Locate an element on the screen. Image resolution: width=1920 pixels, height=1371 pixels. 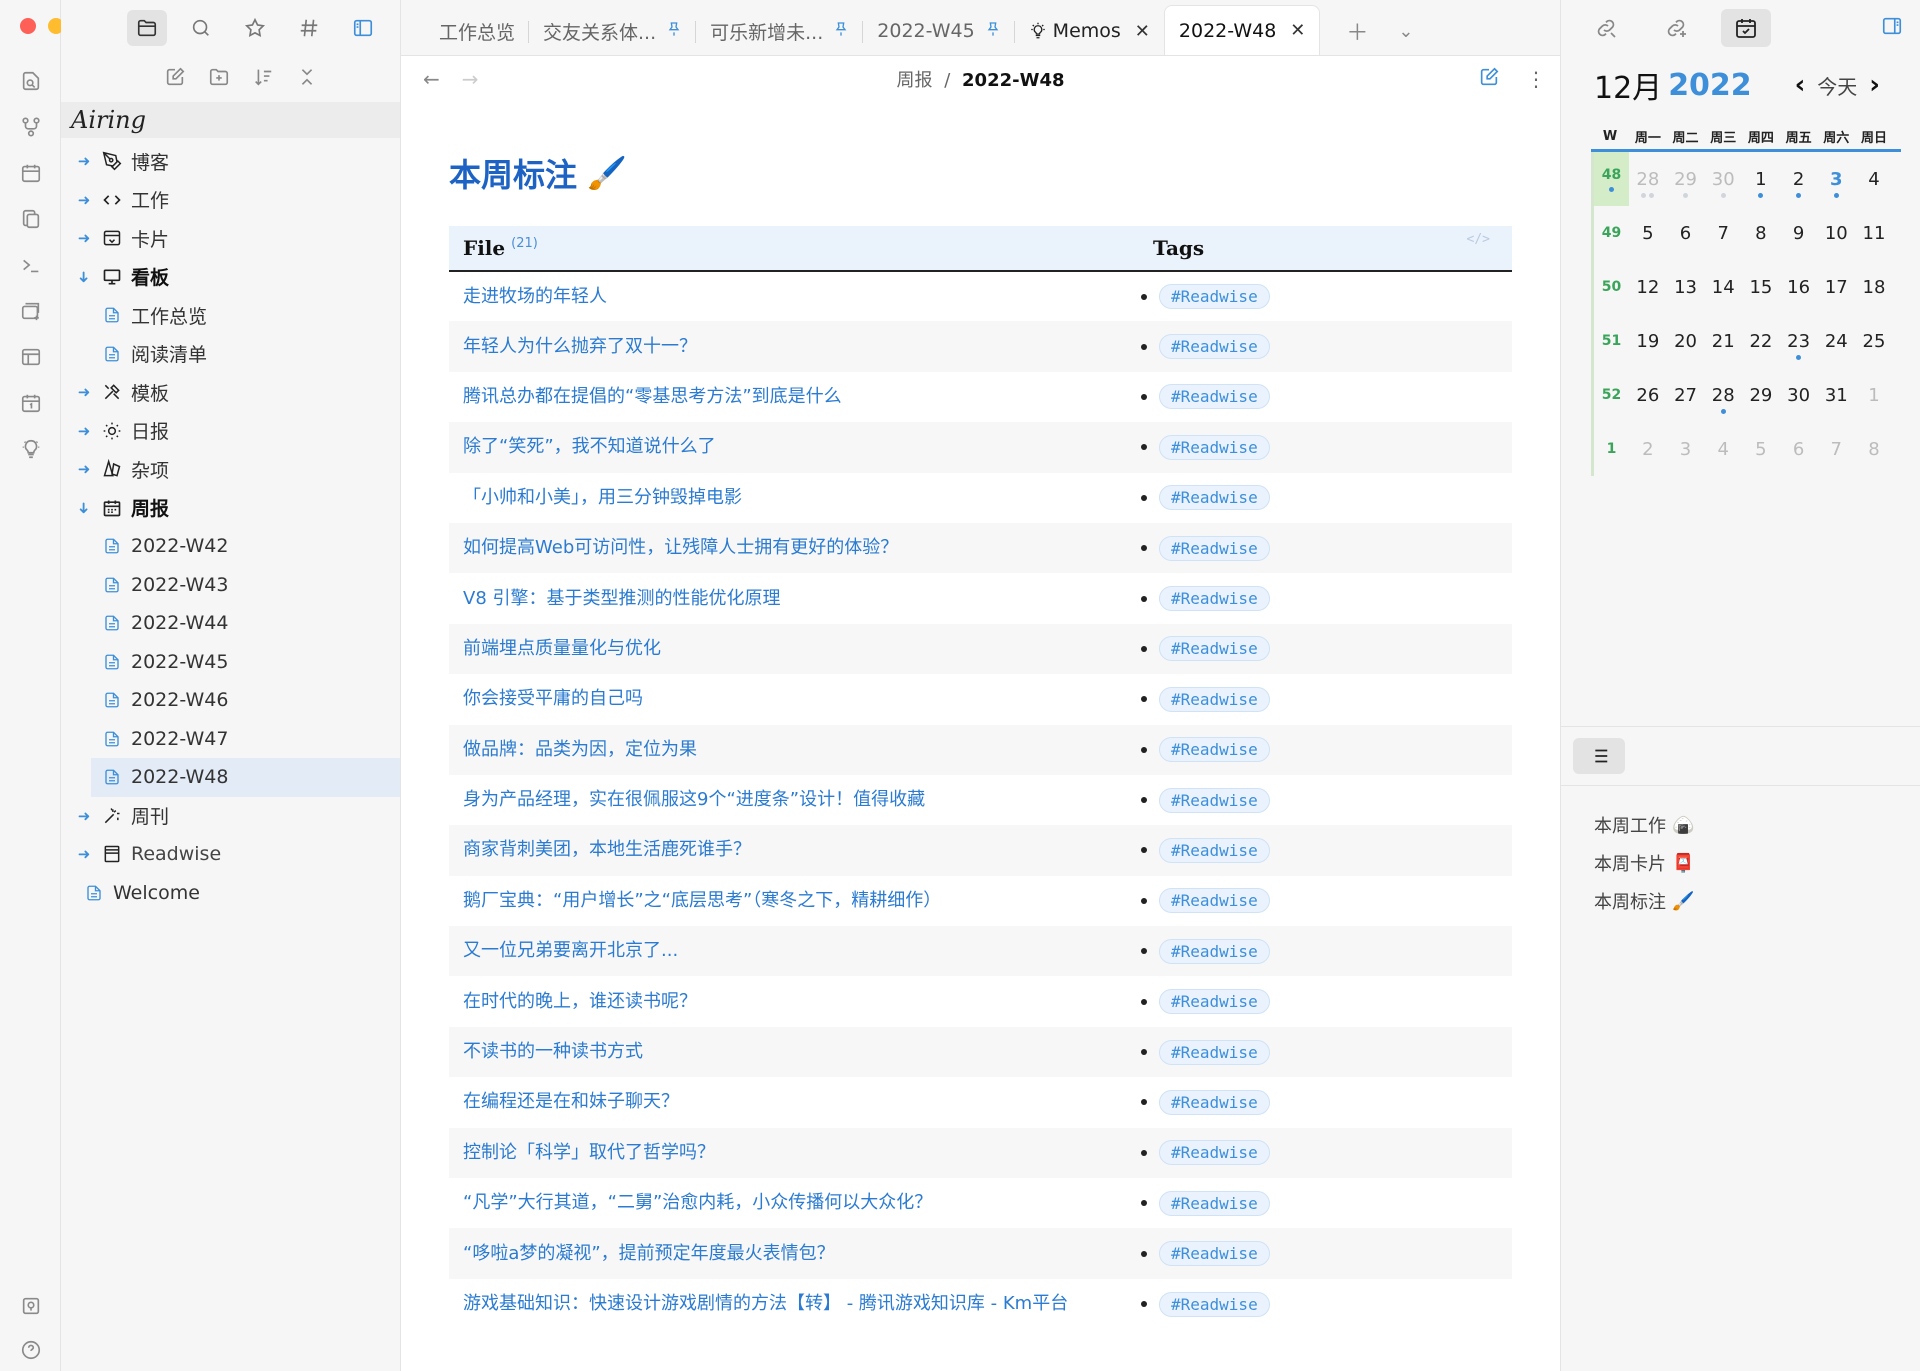
file-link: 不读书的一种读书方式 is located at coordinates (794, 1052).